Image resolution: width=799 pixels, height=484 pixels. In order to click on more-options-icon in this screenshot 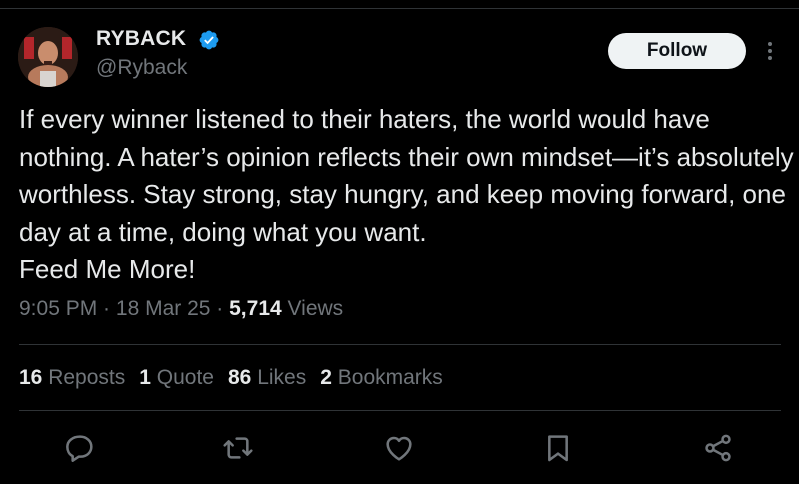, I will do `click(770, 51)`.